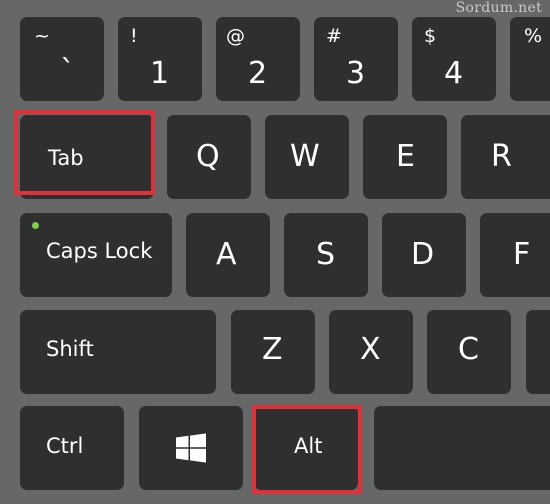 The image size is (550, 504). What do you see at coordinates (454, 73) in the screenshot?
I see `key-4-main-label: 4` at bounding box center [454, 73].